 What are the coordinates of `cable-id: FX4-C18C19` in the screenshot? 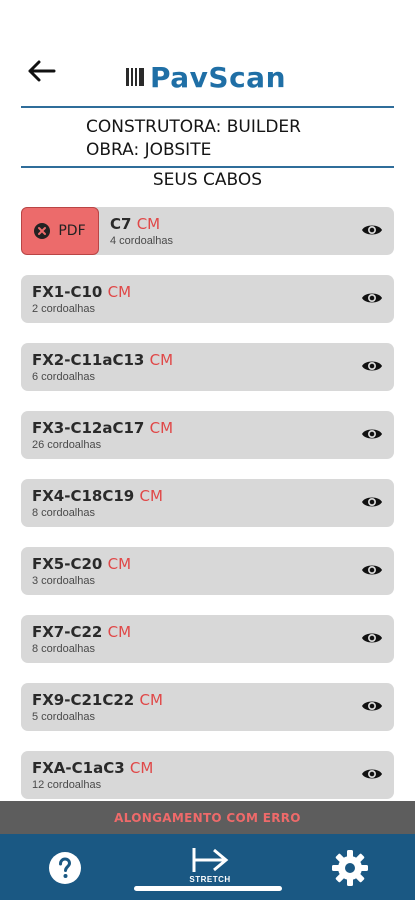 It's located at (83, 496).